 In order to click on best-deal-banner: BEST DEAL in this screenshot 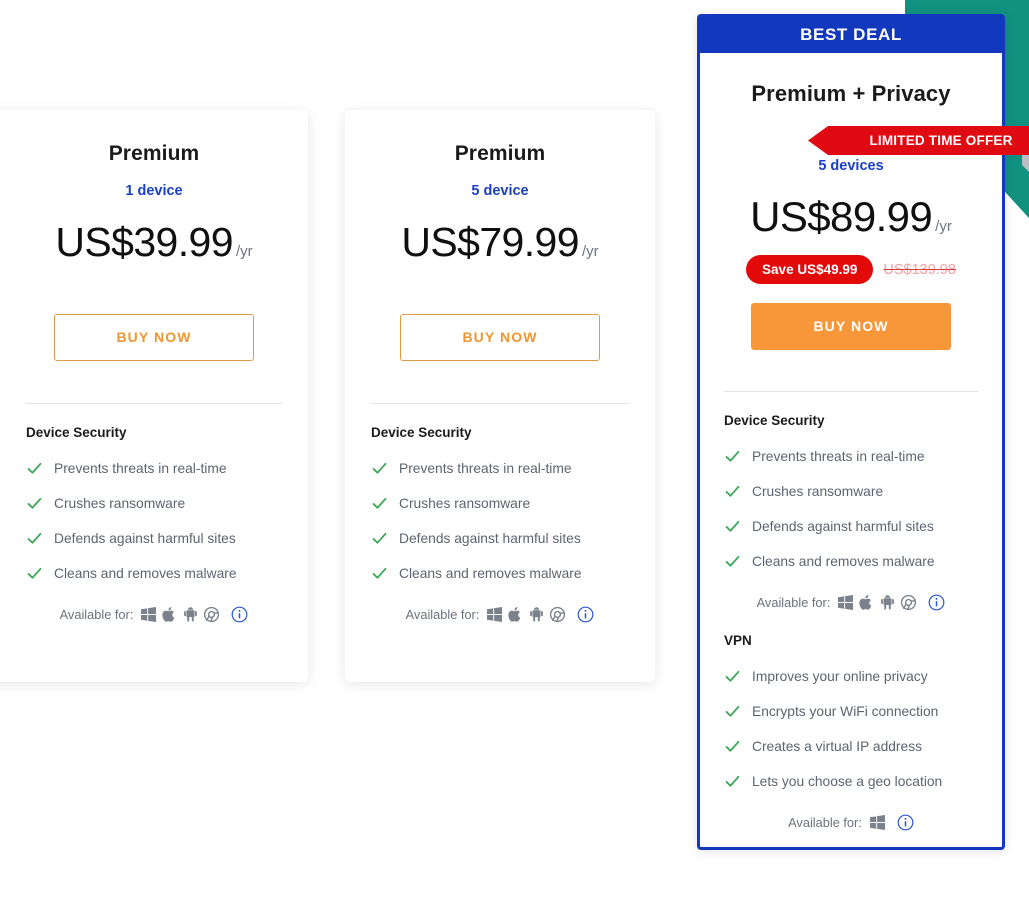, I will do `click(851, 35)`.